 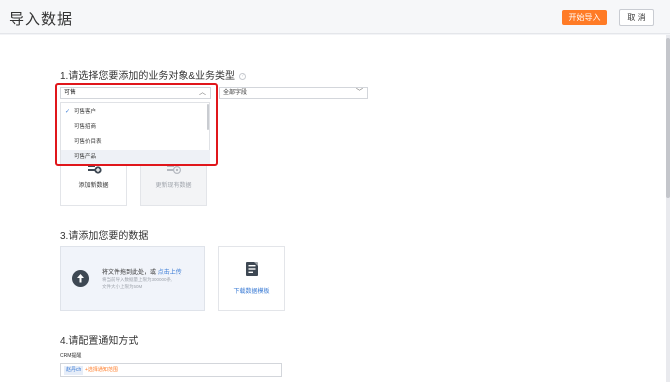 What do you see at coordinates (668, 118) in the screenshot?
I see `page-scrollbar-thumb` at bounding box center [668, 118].